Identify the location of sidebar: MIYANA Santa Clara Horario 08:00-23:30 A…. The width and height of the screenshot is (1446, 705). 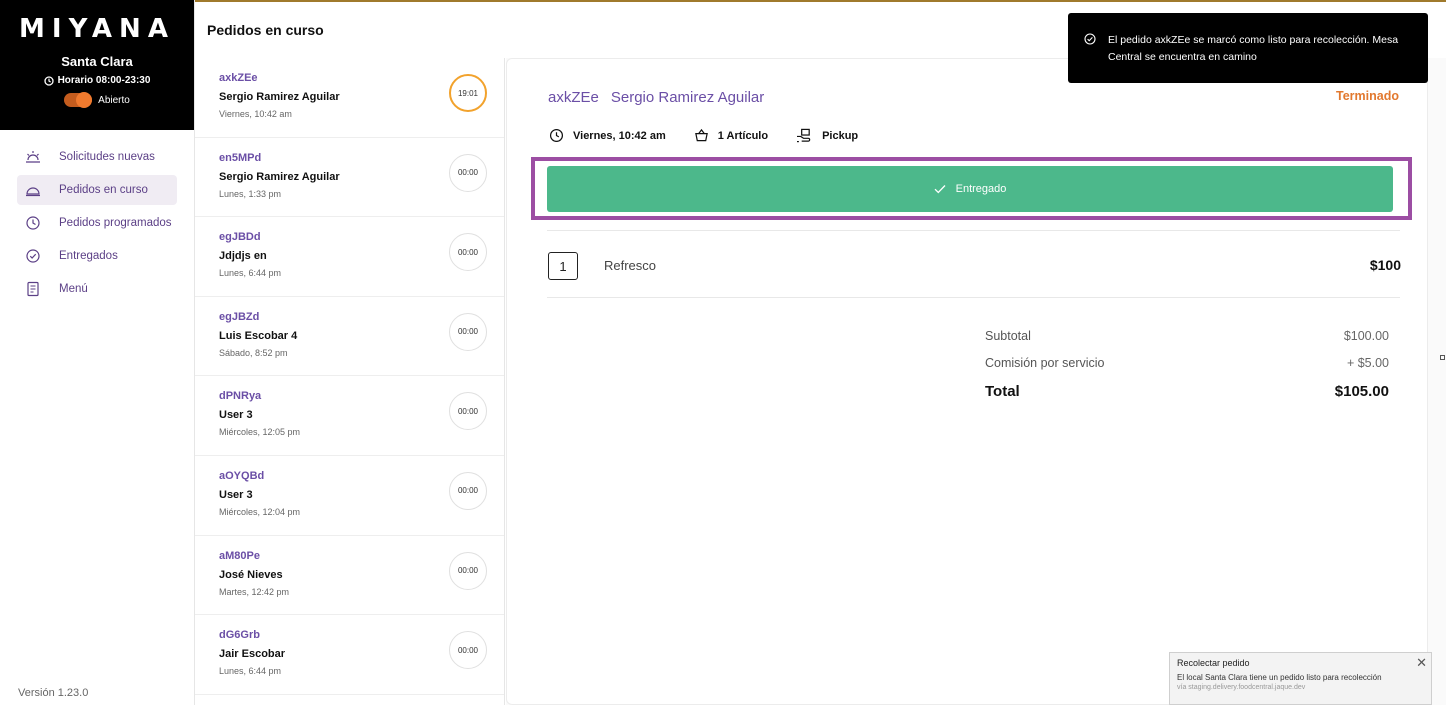
(97, 352).